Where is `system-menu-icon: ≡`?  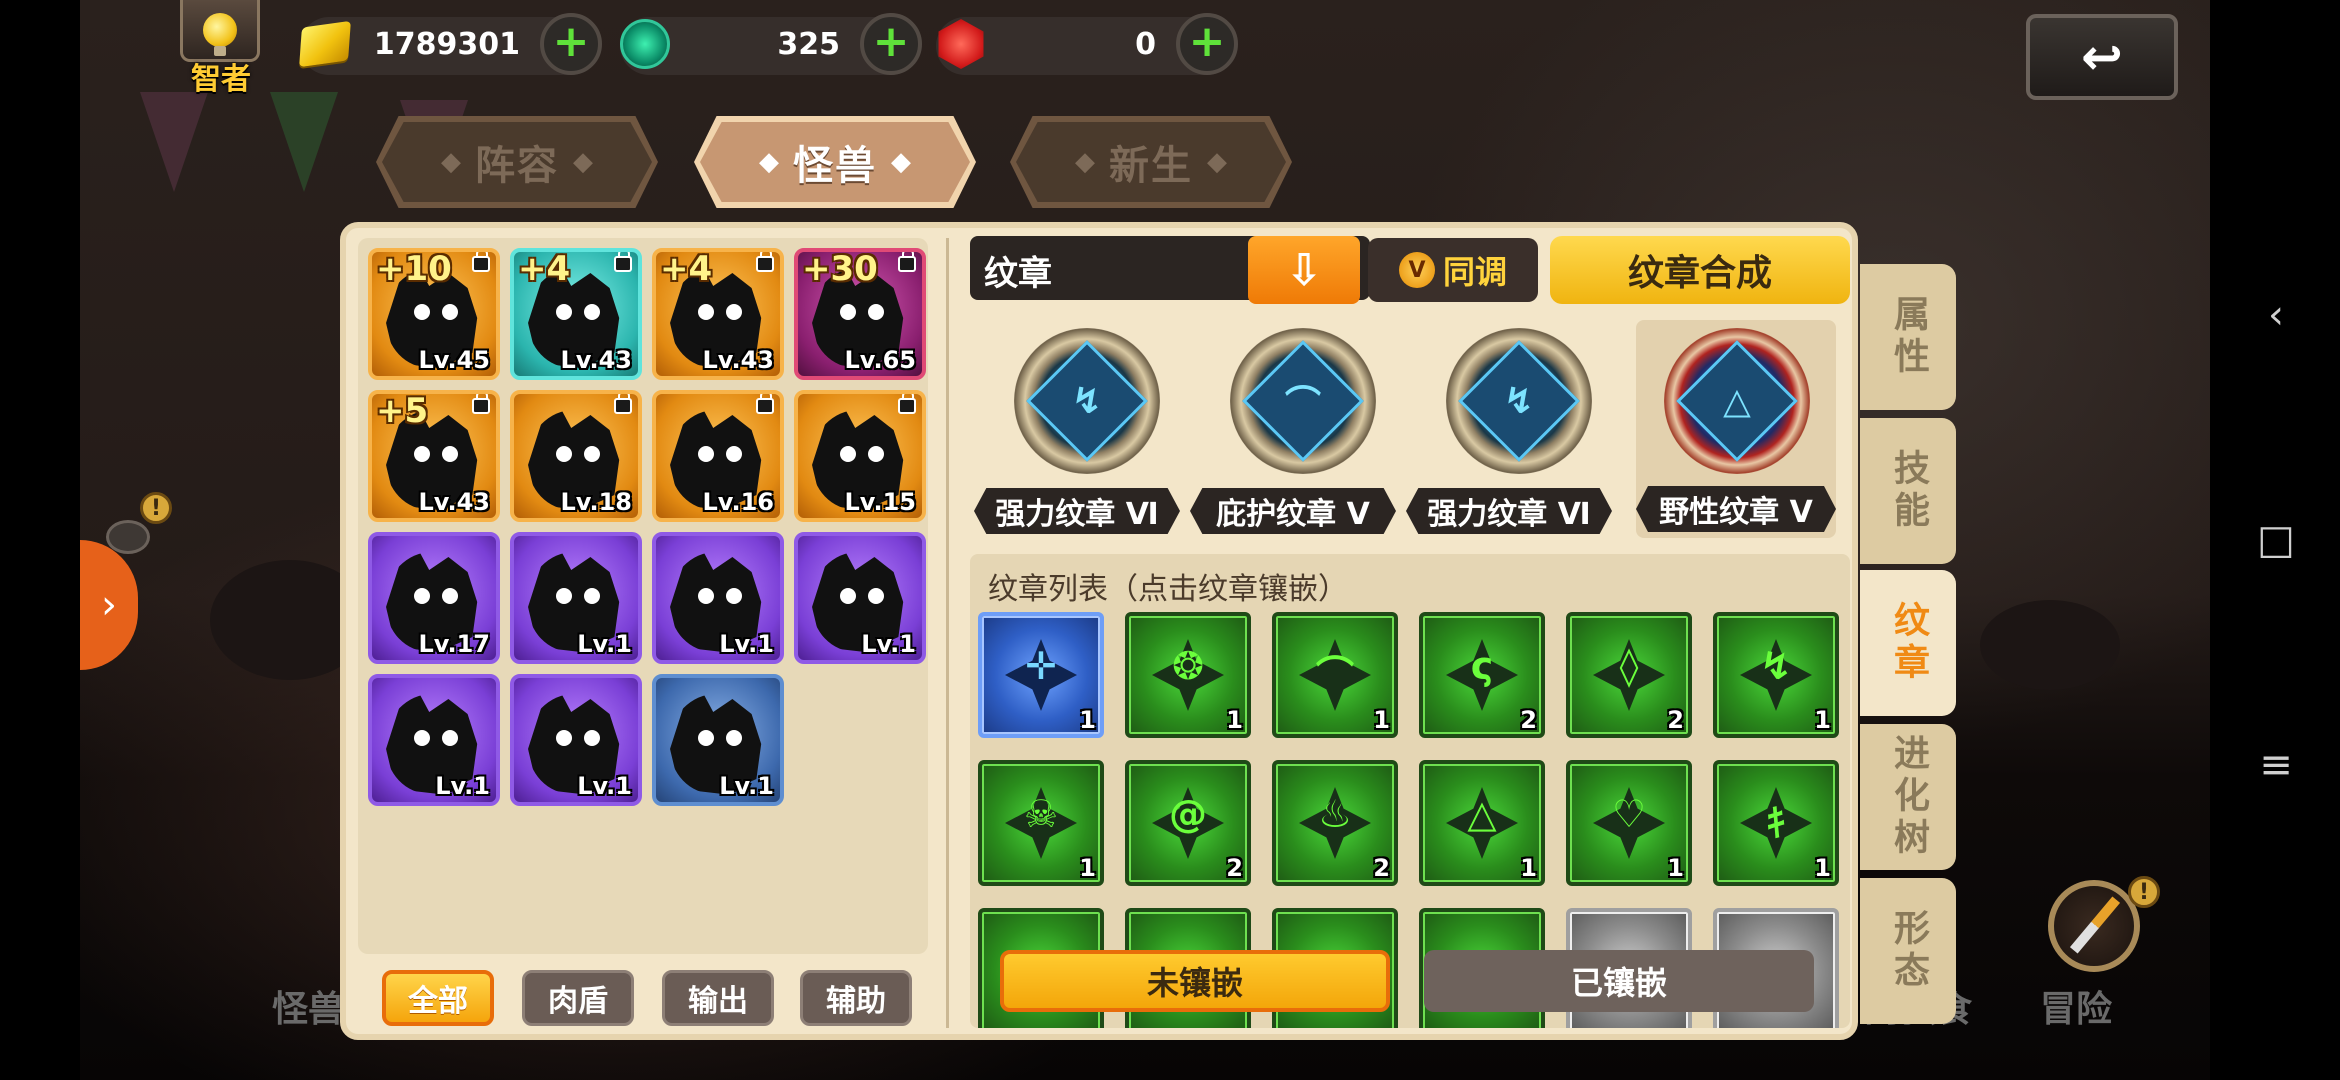
system-menu-icon: ≡ is located at coordinates (2276, 765).